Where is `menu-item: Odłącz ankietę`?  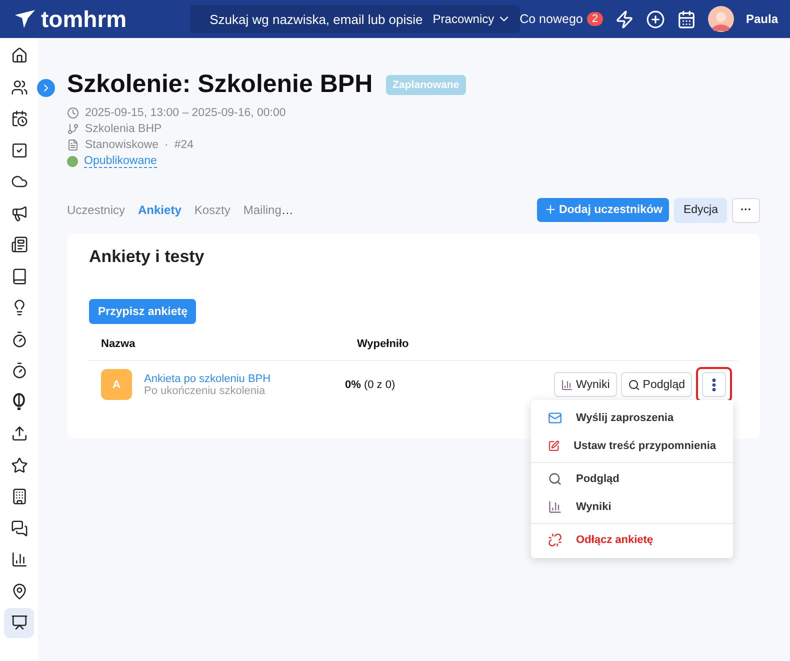 menu-item: Odłącz ankietę is located at coordinates (632, 540).